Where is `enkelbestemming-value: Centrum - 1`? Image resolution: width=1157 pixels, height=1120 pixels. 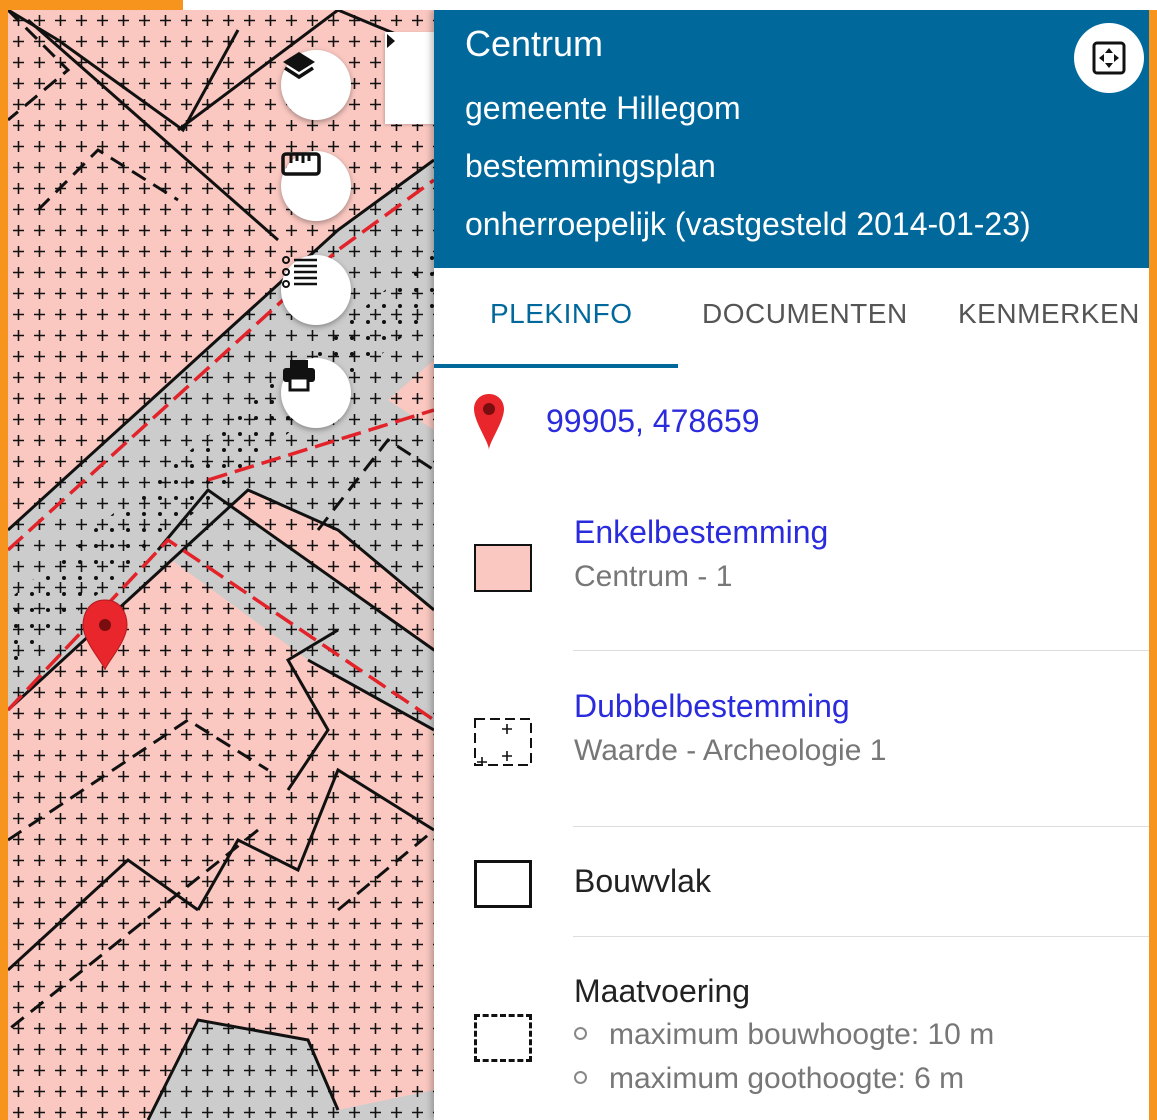 enkelbestemming-value: Centrum - 1 is located at coordinates (653, 576).